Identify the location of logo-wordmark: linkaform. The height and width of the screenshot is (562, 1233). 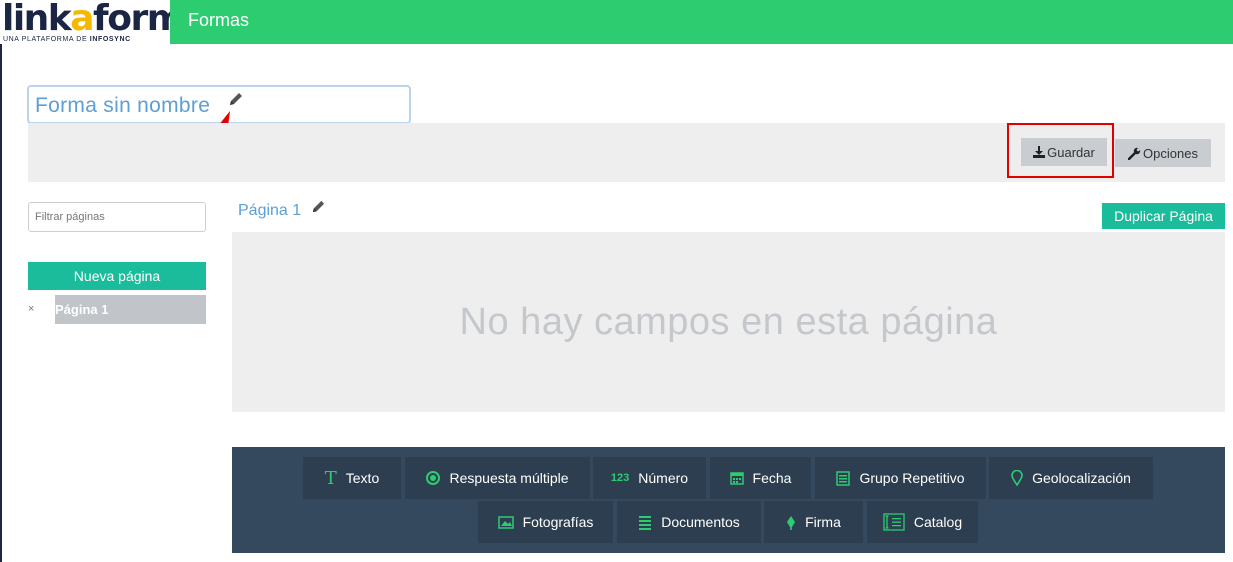
(93, 19).